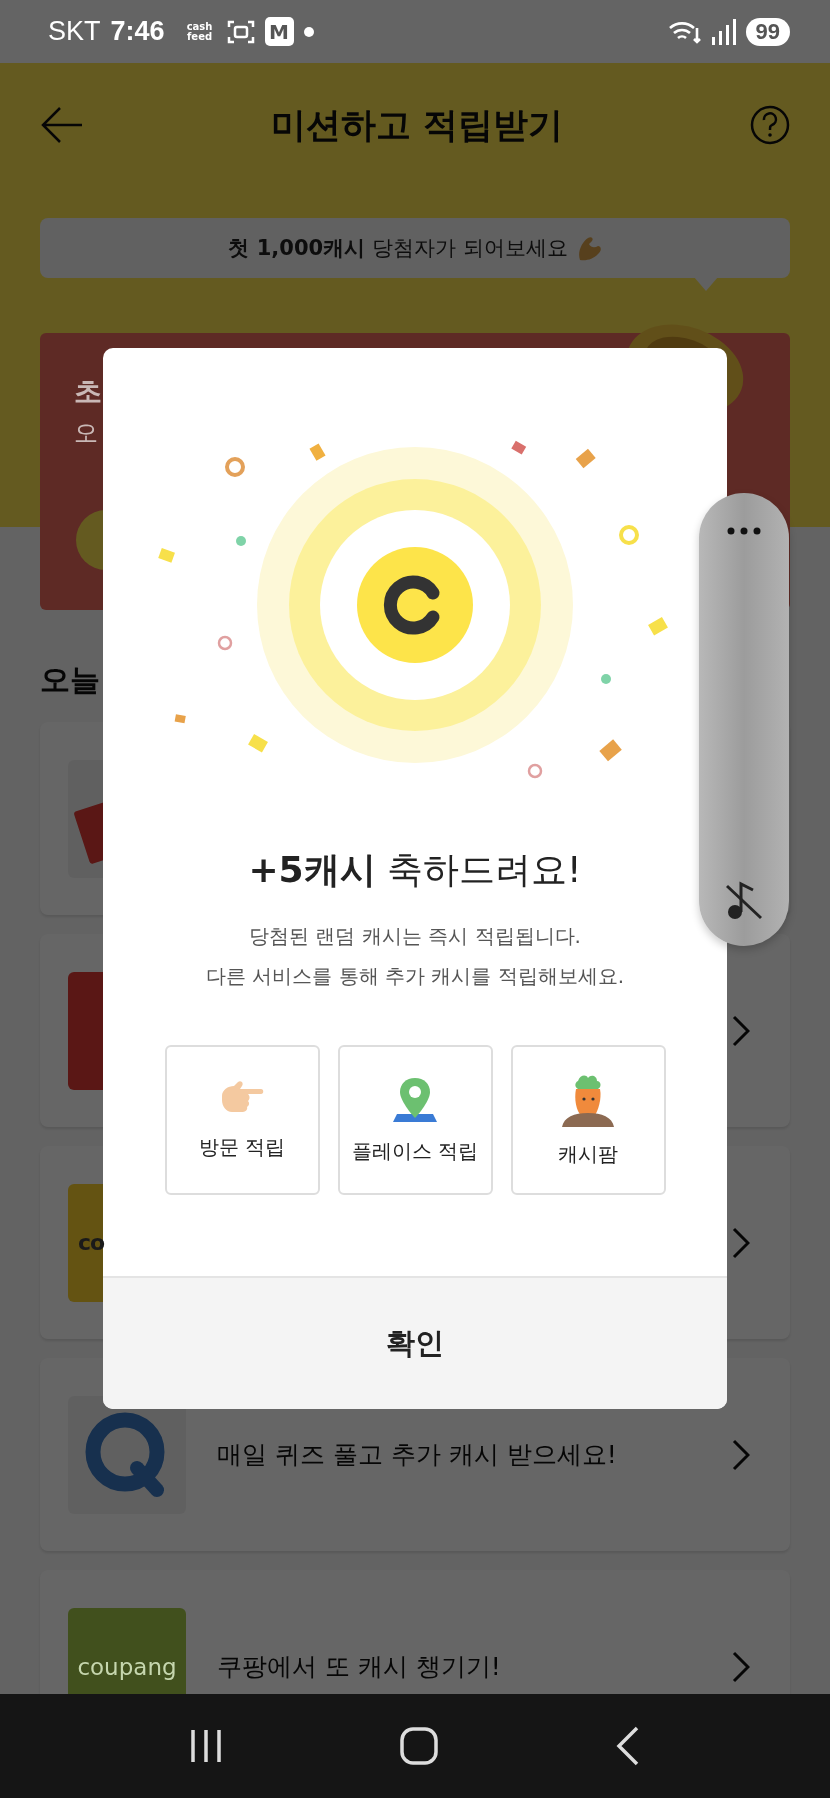 The width and height of the screenshot is (830, 1798). I want to click on notification-dot-icon, so click(308, 31).